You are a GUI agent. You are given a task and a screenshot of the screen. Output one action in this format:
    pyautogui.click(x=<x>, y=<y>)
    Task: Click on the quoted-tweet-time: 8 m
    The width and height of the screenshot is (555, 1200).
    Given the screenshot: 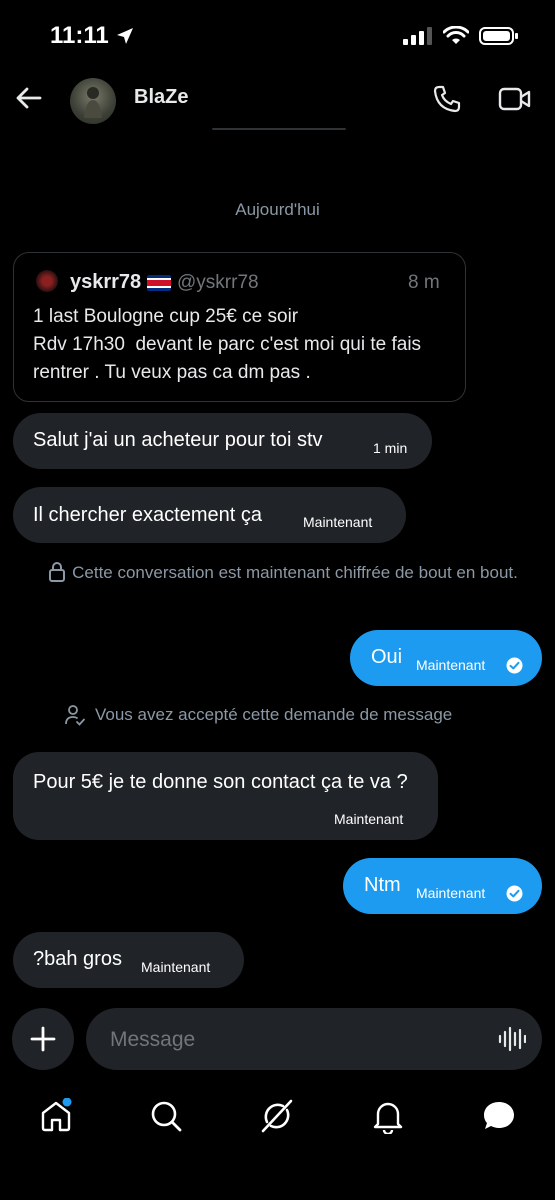 What is the action you would take?
    pyautogui.click(x=424, y=282)
    